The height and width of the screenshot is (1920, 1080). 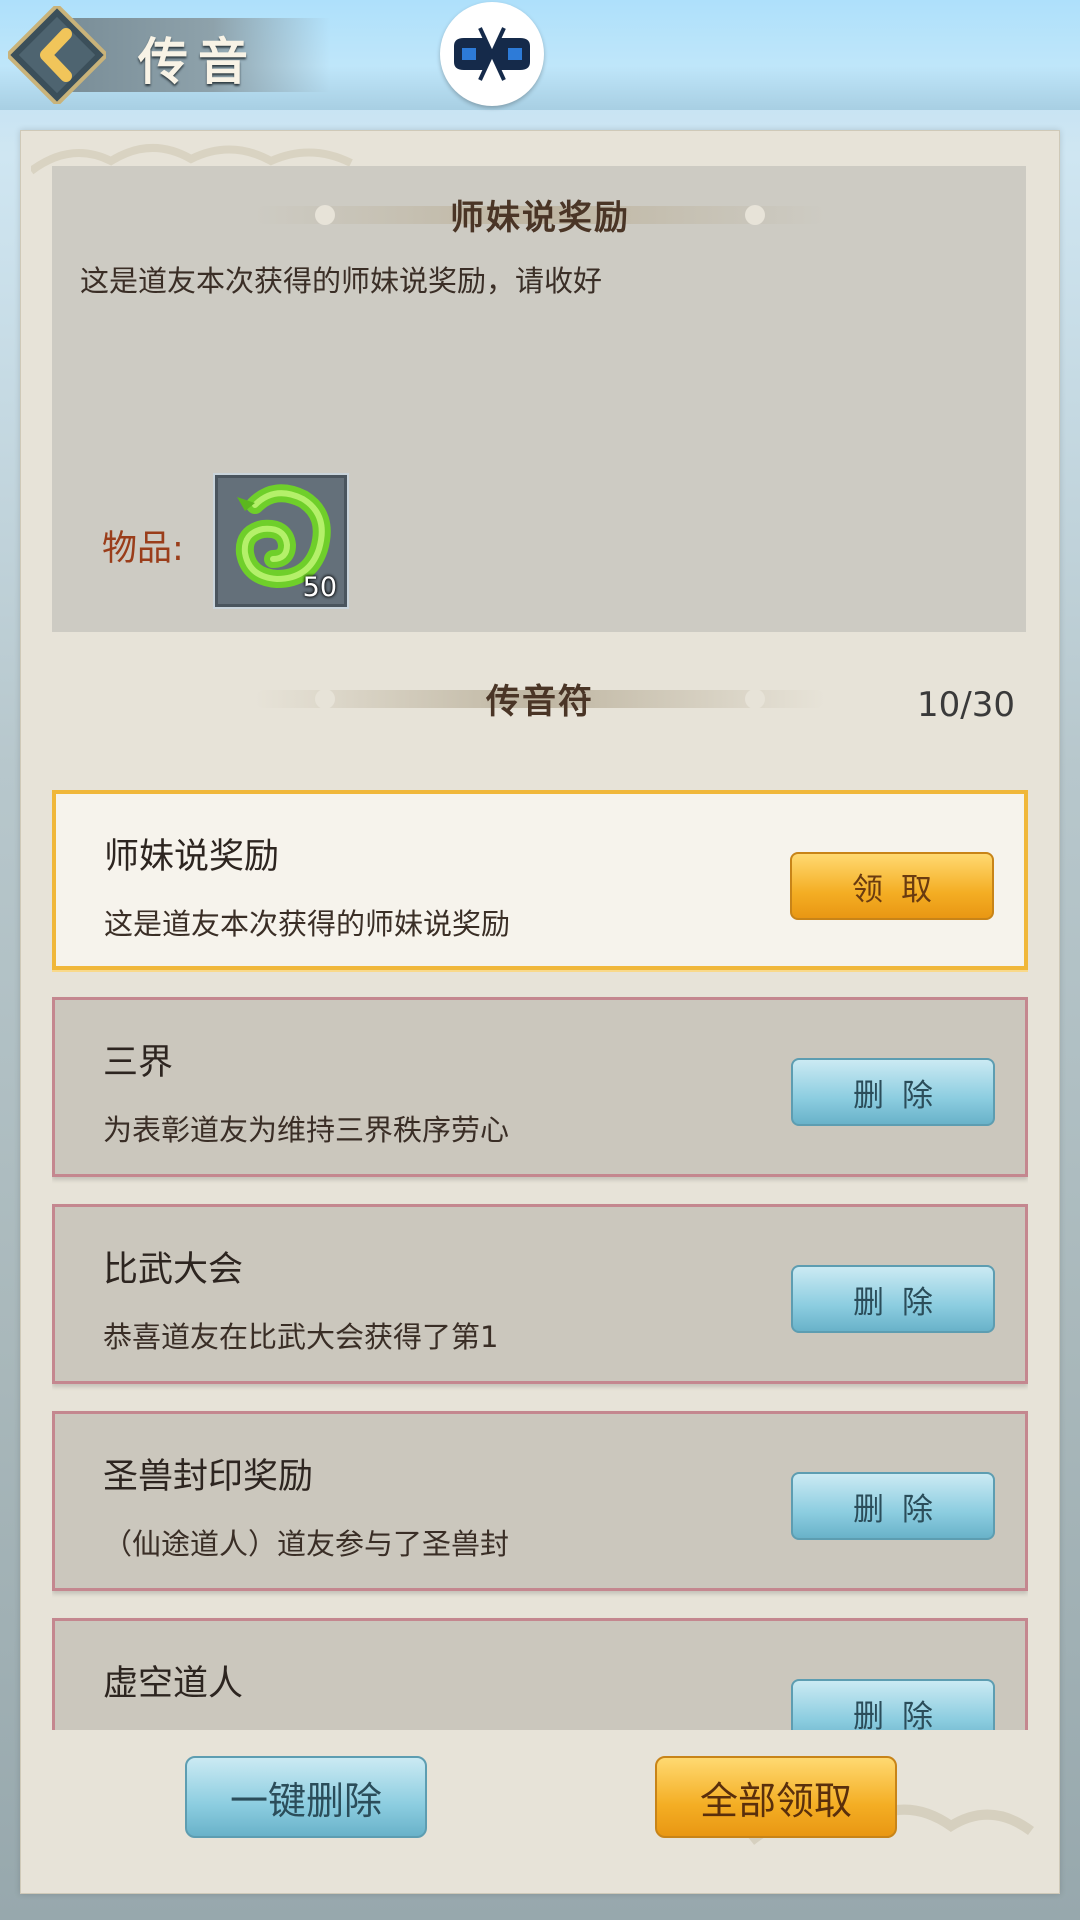 I want to click on back-button, so click(x=57, y=55).